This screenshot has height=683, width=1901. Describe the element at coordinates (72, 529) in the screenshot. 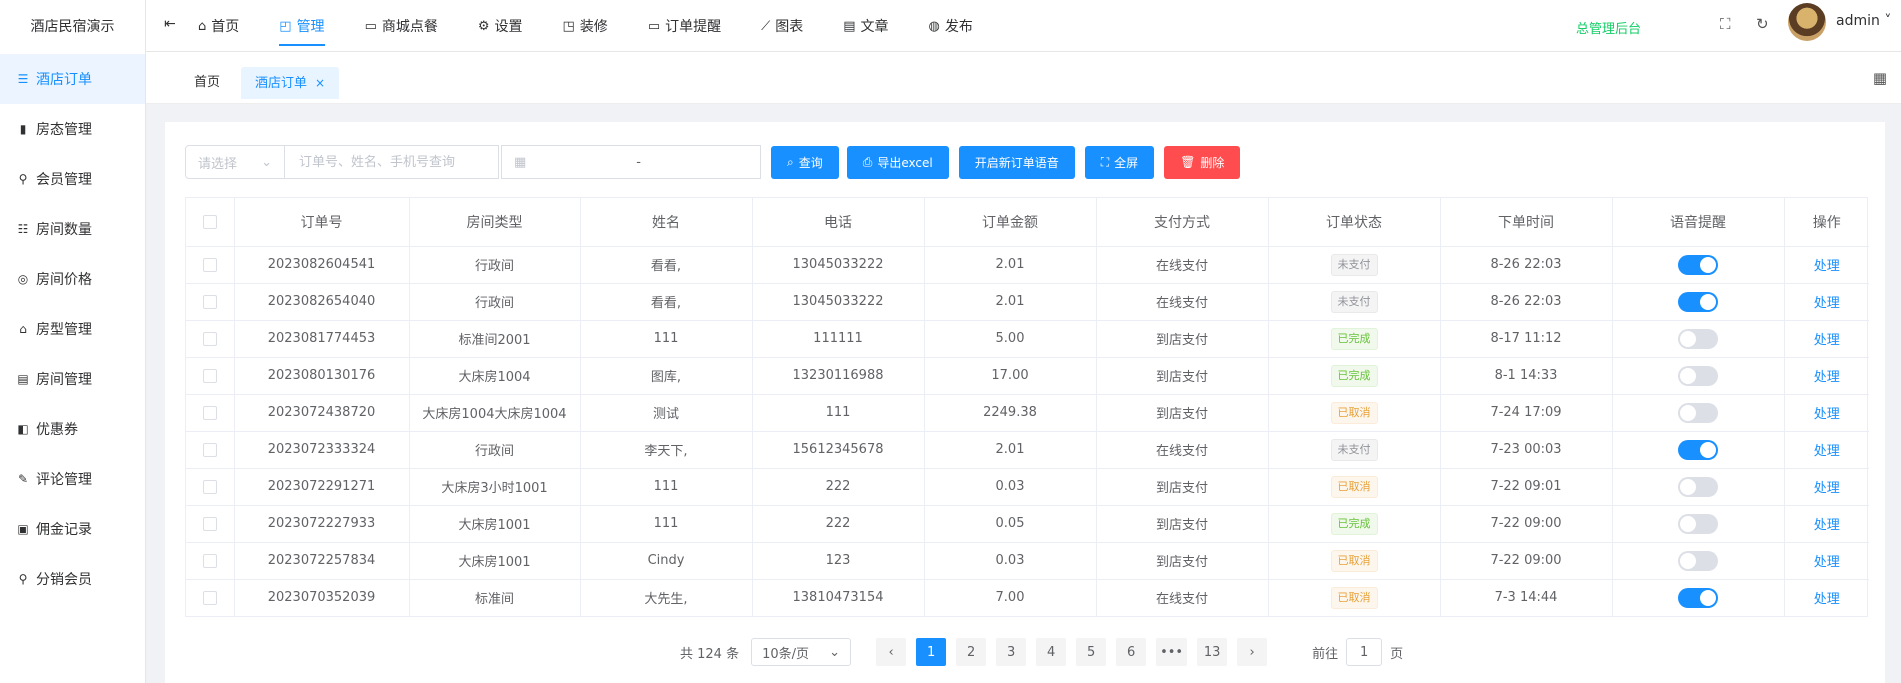

I see `sidebar-item-9: ▣ 佣金记录` at that location.